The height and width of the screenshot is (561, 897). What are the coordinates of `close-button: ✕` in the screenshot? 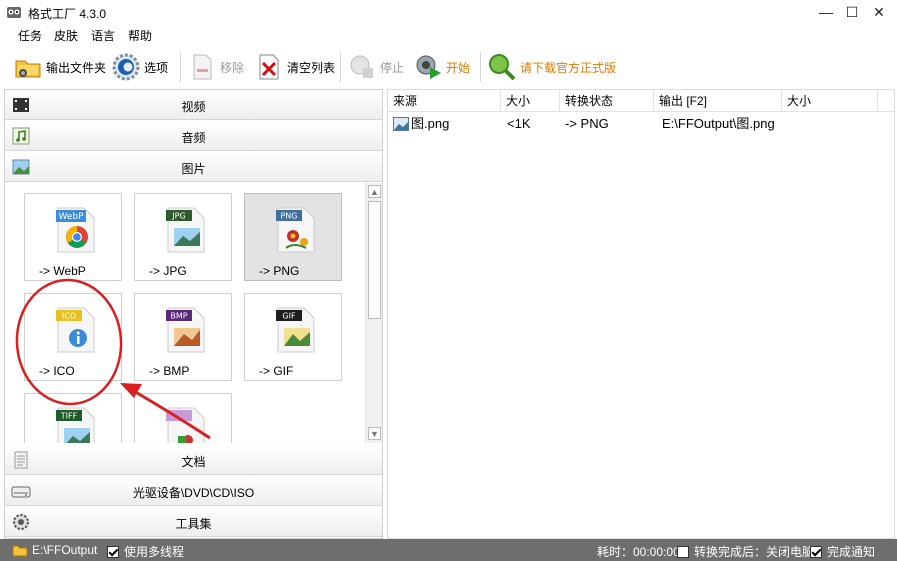 It's located at (879, 12).